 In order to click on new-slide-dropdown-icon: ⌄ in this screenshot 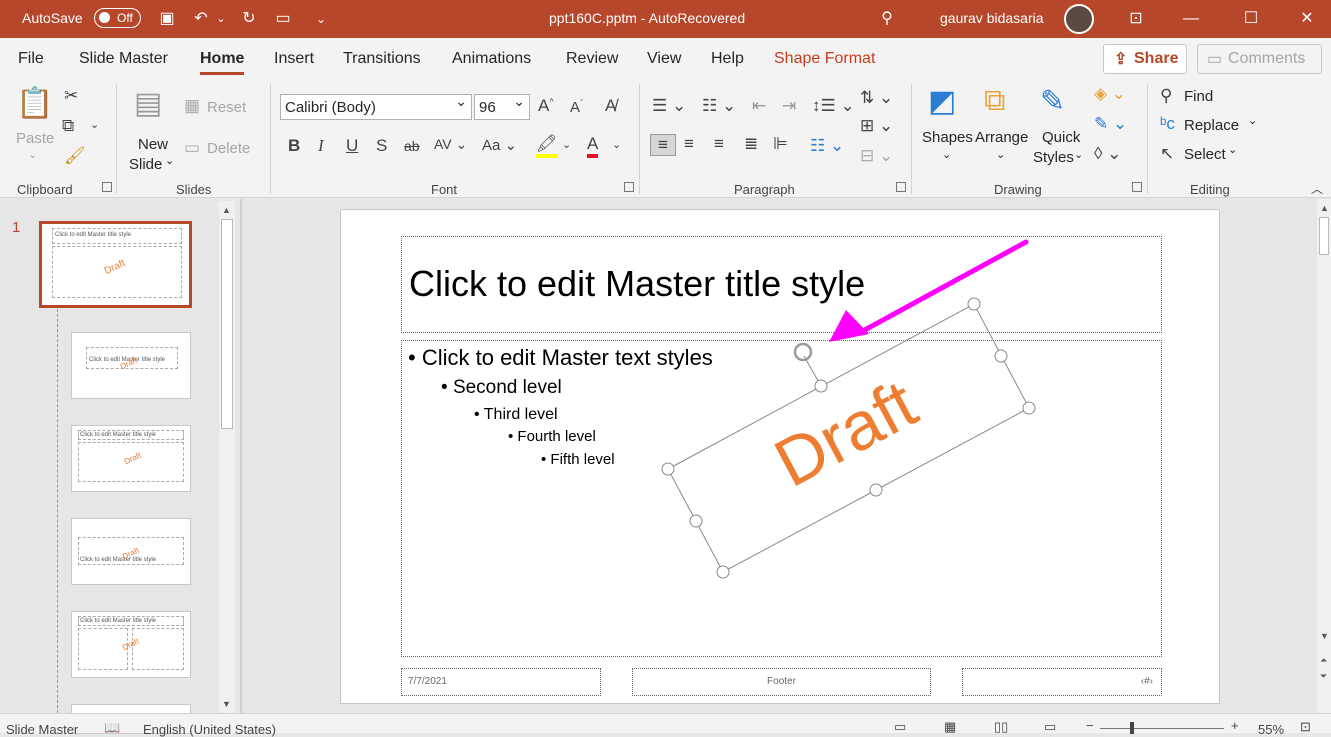, I will do `click(169, 160)`.